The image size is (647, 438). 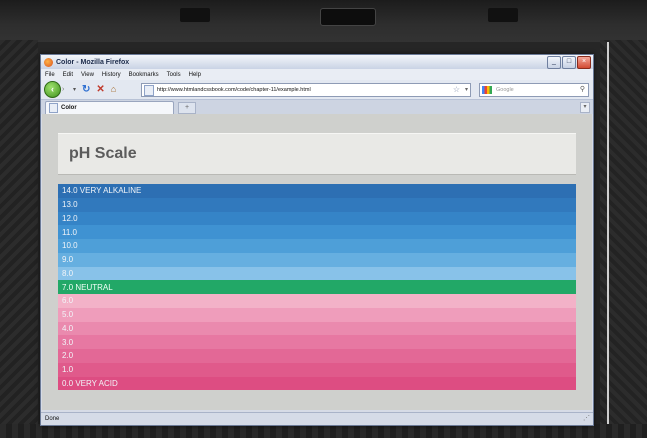 What do you see at coordinates (103, 153) in the screenshot?
I see `page-title: pH Scale` at bounding box center [103, 153].